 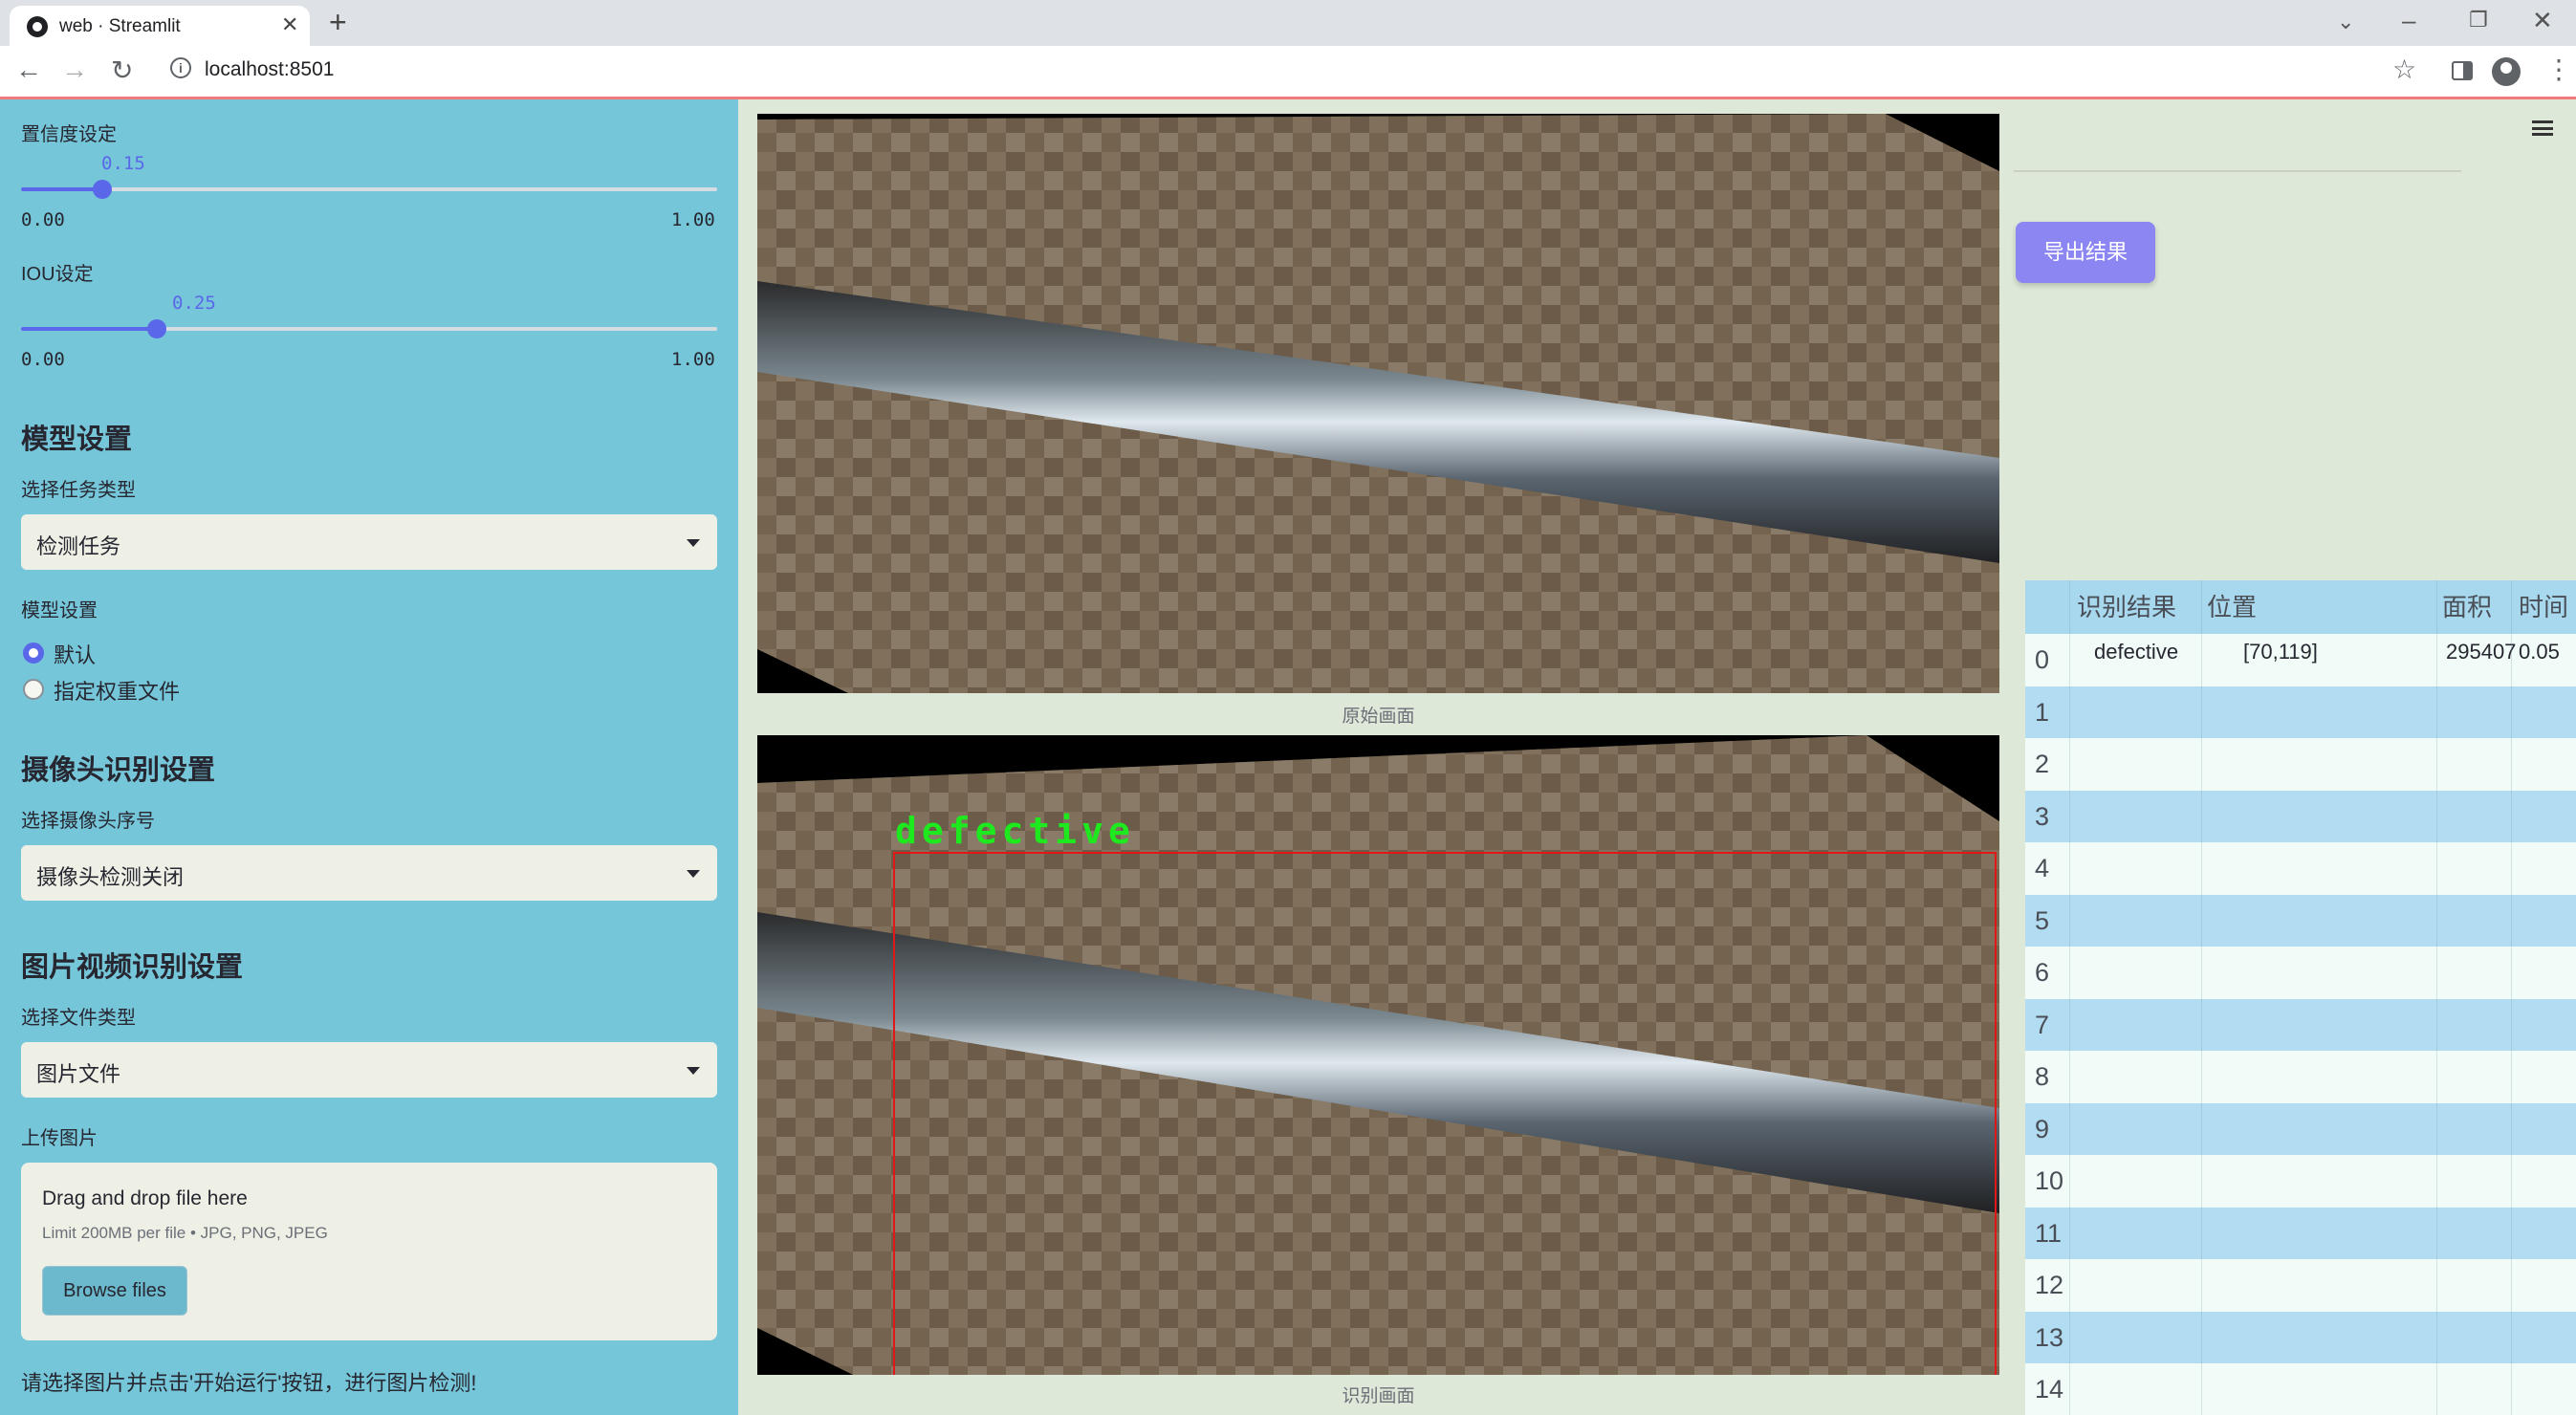 What do you see at coordinates (43, 359) in the screenshot?
I see `iou-min: 0.00` at bounding box center [43, 359].